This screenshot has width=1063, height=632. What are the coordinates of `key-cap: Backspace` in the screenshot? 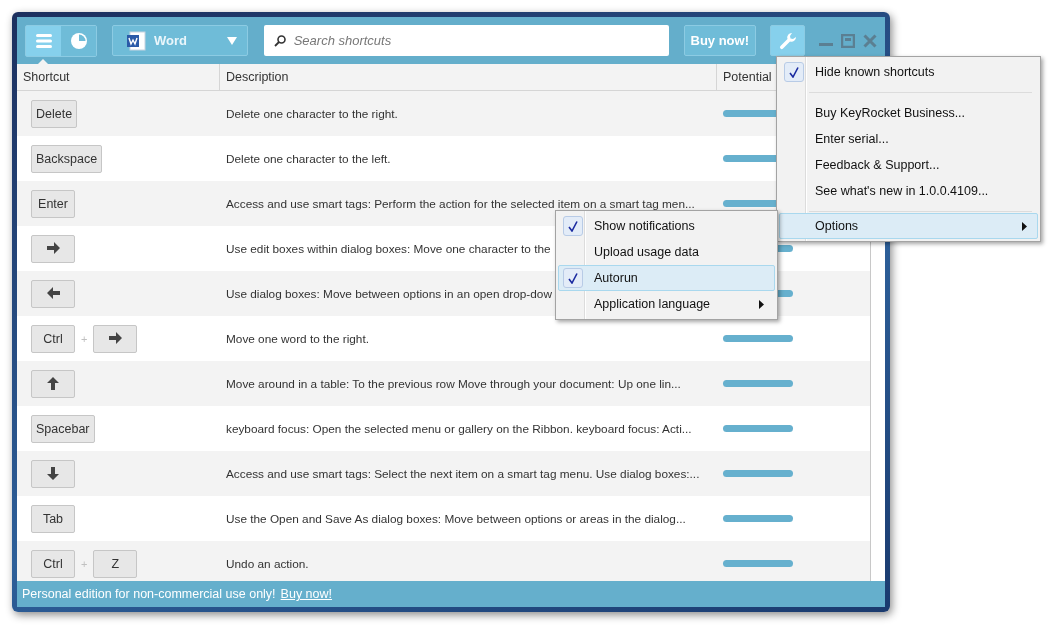 It's located at (67, 158).